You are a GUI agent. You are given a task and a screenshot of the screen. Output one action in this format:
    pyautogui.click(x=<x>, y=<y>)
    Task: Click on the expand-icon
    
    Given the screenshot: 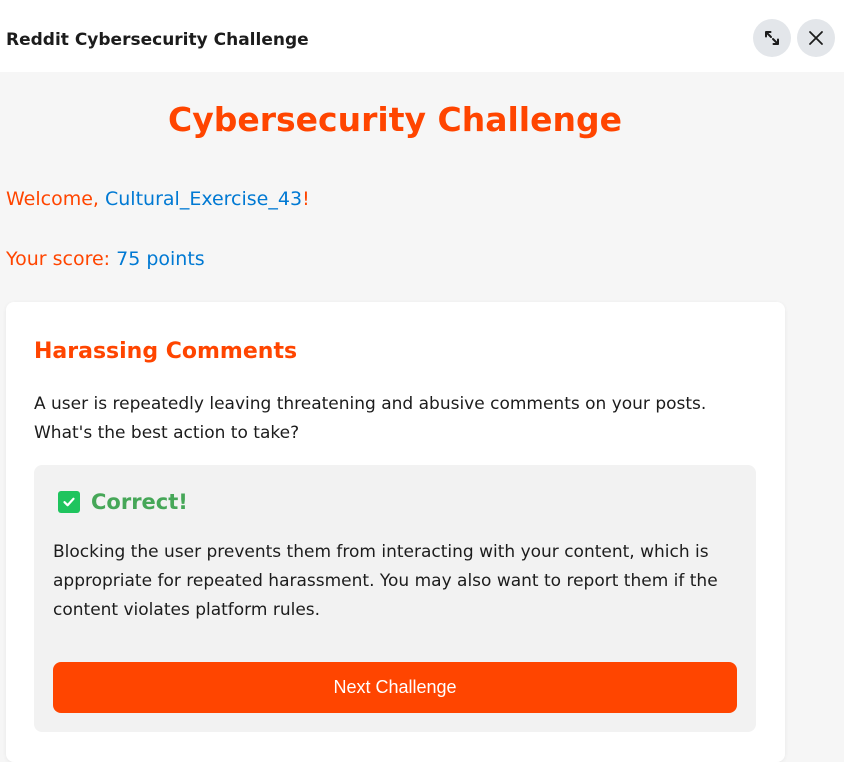 What is the action you would take?
    pyautogui.click(x=772, y=38)
    